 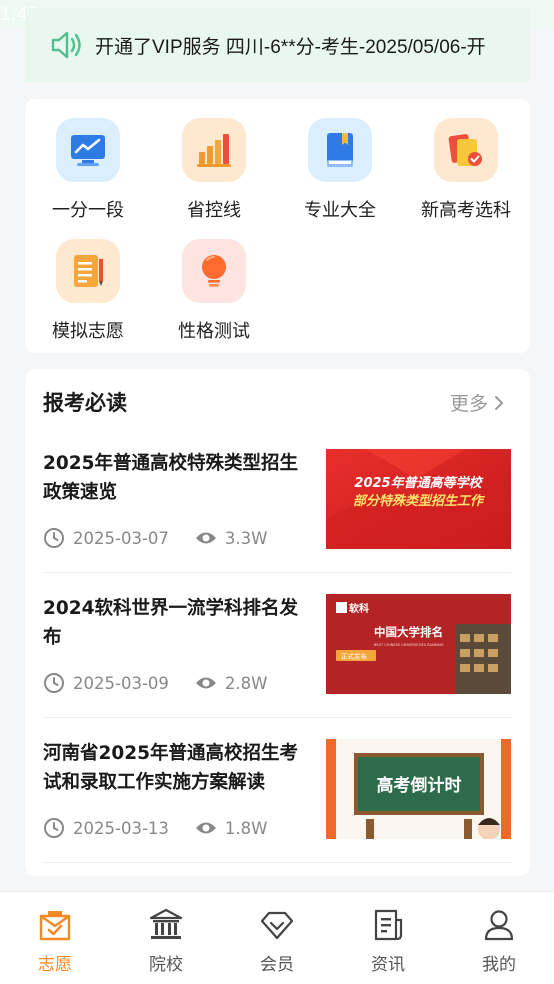 I want to click on menu-item-mock-application: 模拟志愿, so click(x=88, y=291).